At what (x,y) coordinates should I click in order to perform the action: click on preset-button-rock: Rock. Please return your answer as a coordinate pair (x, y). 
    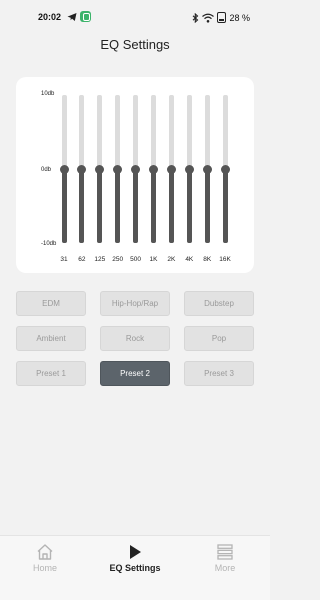
    Looking at the image, I should click on (135, 338).